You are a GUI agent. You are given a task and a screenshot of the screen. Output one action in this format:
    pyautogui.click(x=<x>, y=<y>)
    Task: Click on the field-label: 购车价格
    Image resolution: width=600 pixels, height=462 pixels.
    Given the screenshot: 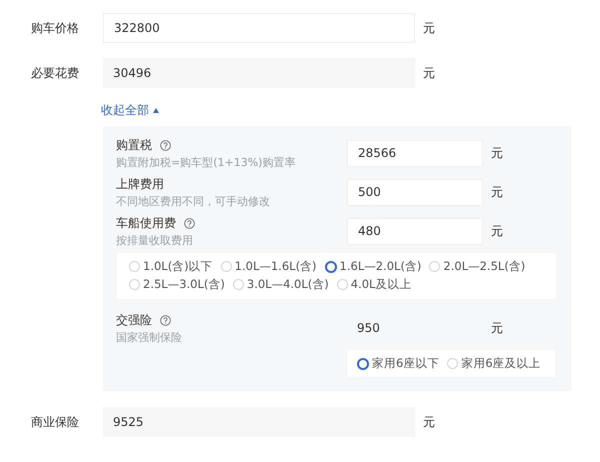 What is the action you would take?
    pyautogui.click(x=55, y=28)
    